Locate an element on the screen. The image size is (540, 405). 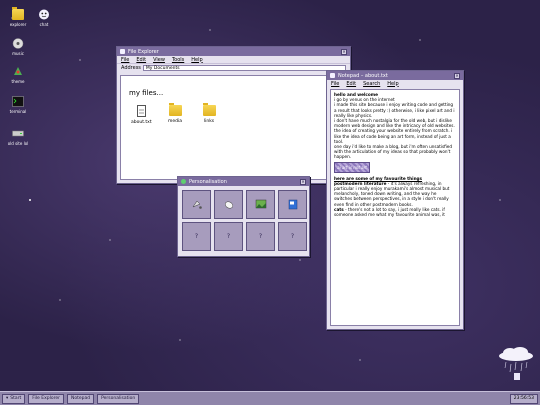
menu-view: View is located at coordinates (159, 60).